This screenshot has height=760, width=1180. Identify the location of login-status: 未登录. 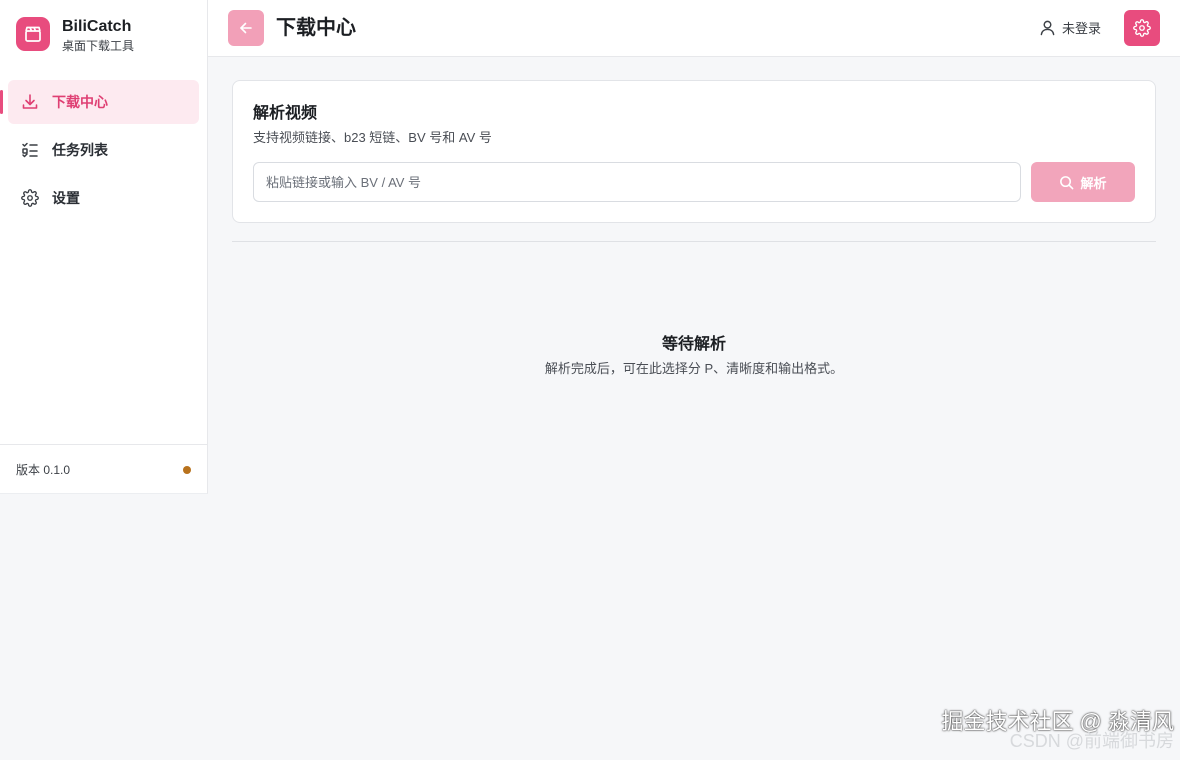
(1069, 27).